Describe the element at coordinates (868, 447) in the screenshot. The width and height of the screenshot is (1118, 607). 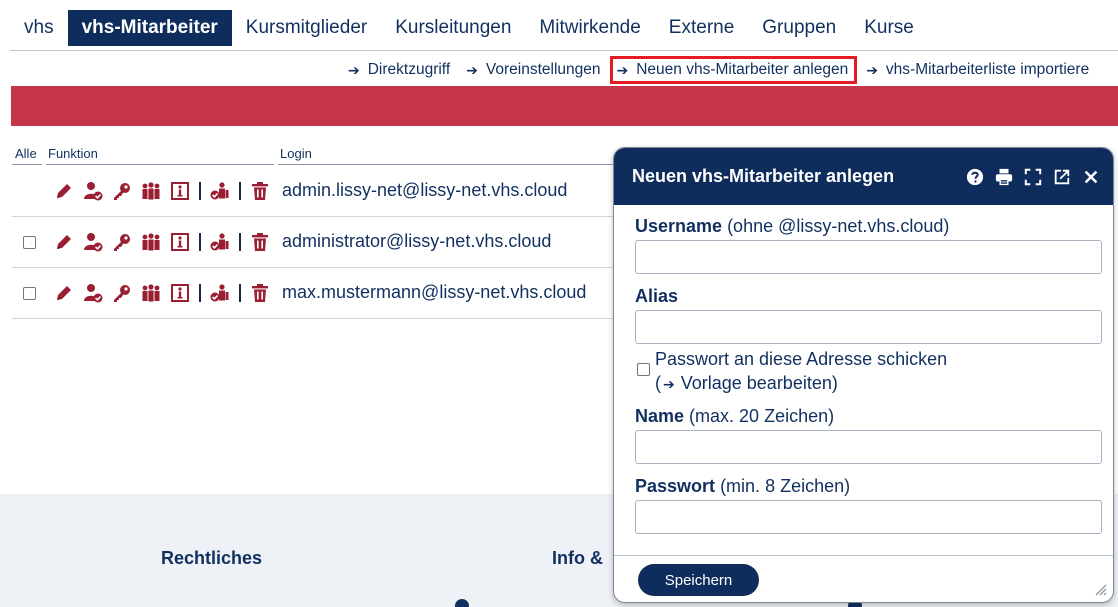
I see `name-input` at that location.